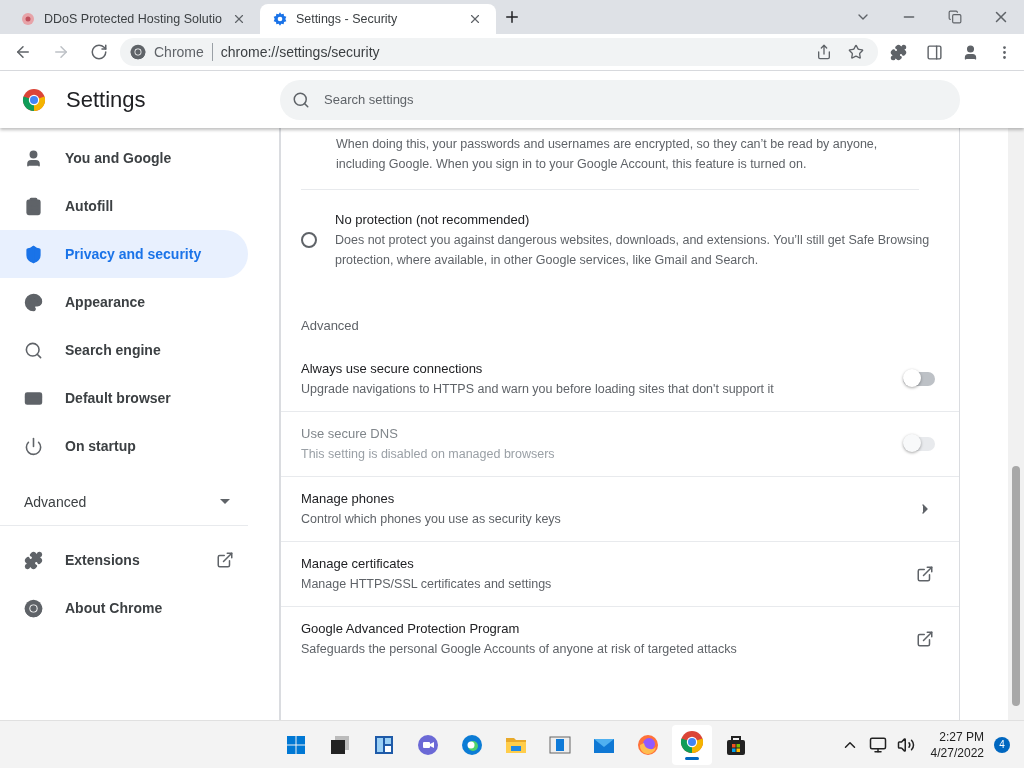 The height and width of the screenshot is (768, 1024). What do you see at coordinates (538, 389) in the screenshot?
I see `setting-description: Upgrade navigations to HTTPS and warn you before loading sites that don't support it` at bounding box center [538, 389].